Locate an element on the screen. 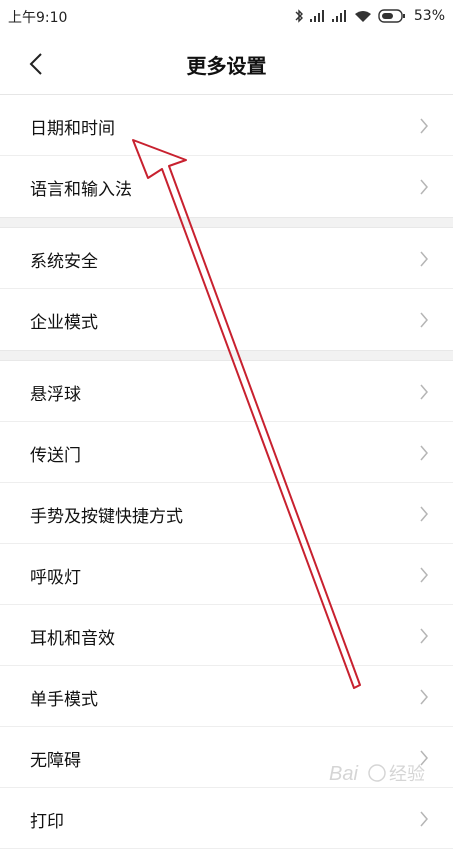  list-item-label: 呼吸灯 is located at coordinates (55, 578).